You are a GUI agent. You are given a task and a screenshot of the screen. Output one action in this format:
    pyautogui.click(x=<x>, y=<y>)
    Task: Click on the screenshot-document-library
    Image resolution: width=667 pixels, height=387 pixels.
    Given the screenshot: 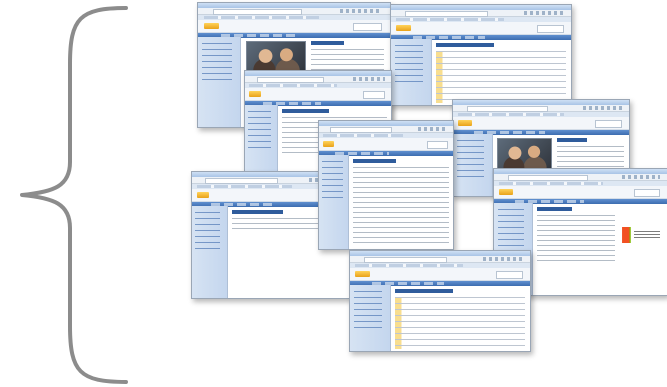 What is the action you would take?
    pyautogui.click(x=481, y=55)
    